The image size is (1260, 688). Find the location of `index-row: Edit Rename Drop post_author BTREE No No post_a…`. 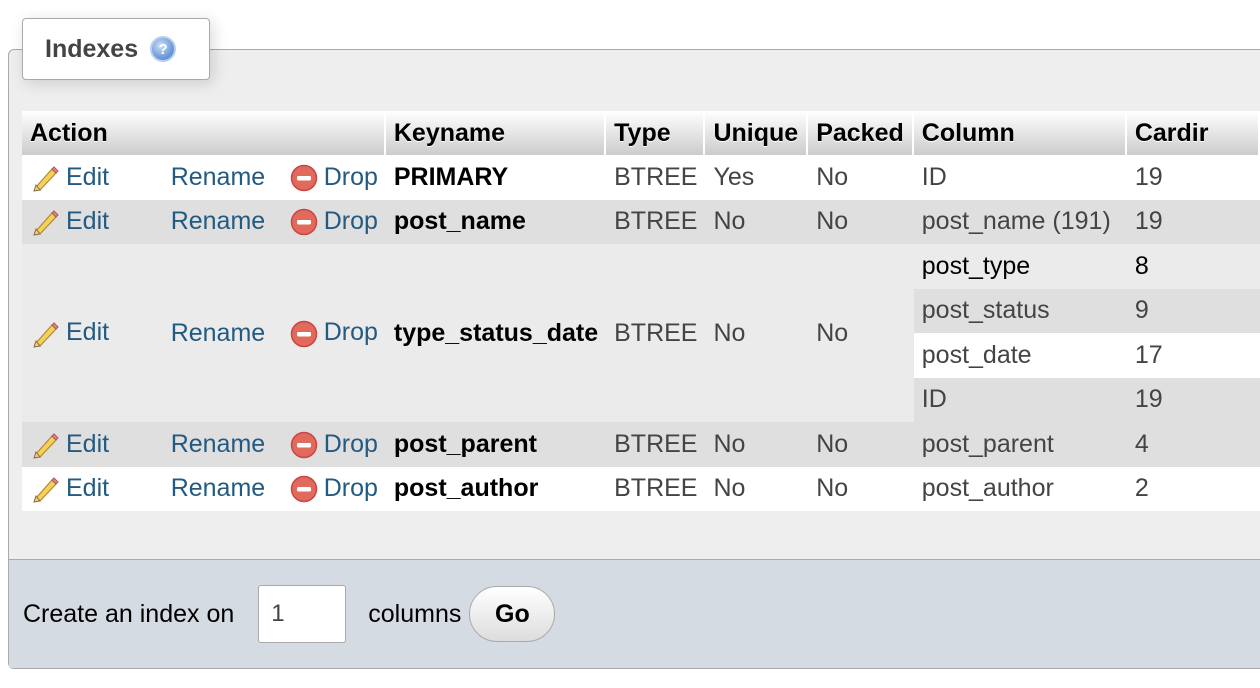

index-row: Edit Rename Drop post_author BTREE No No post_a… is located at coordinates (641, 488).